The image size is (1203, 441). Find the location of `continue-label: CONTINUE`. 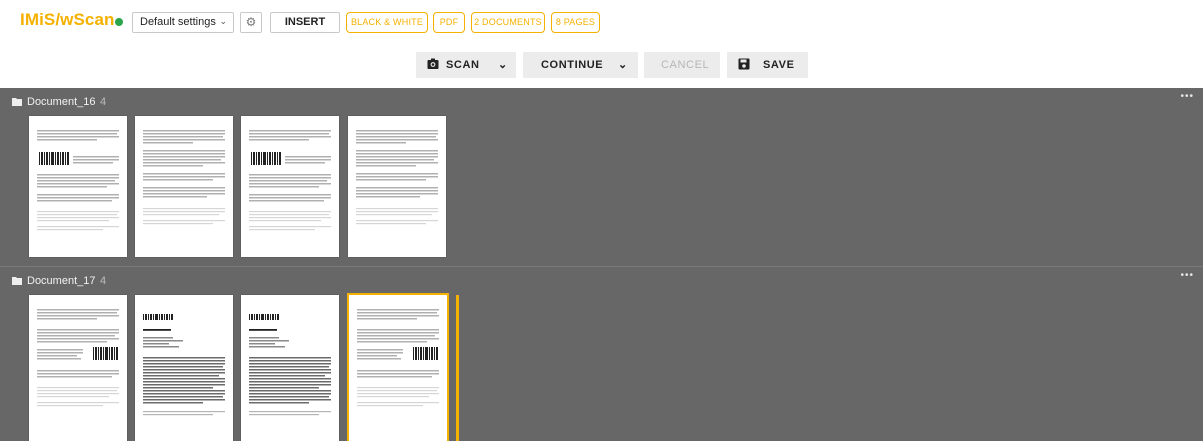

continue-label: CONTINUE is located at coordinates (572, 65).